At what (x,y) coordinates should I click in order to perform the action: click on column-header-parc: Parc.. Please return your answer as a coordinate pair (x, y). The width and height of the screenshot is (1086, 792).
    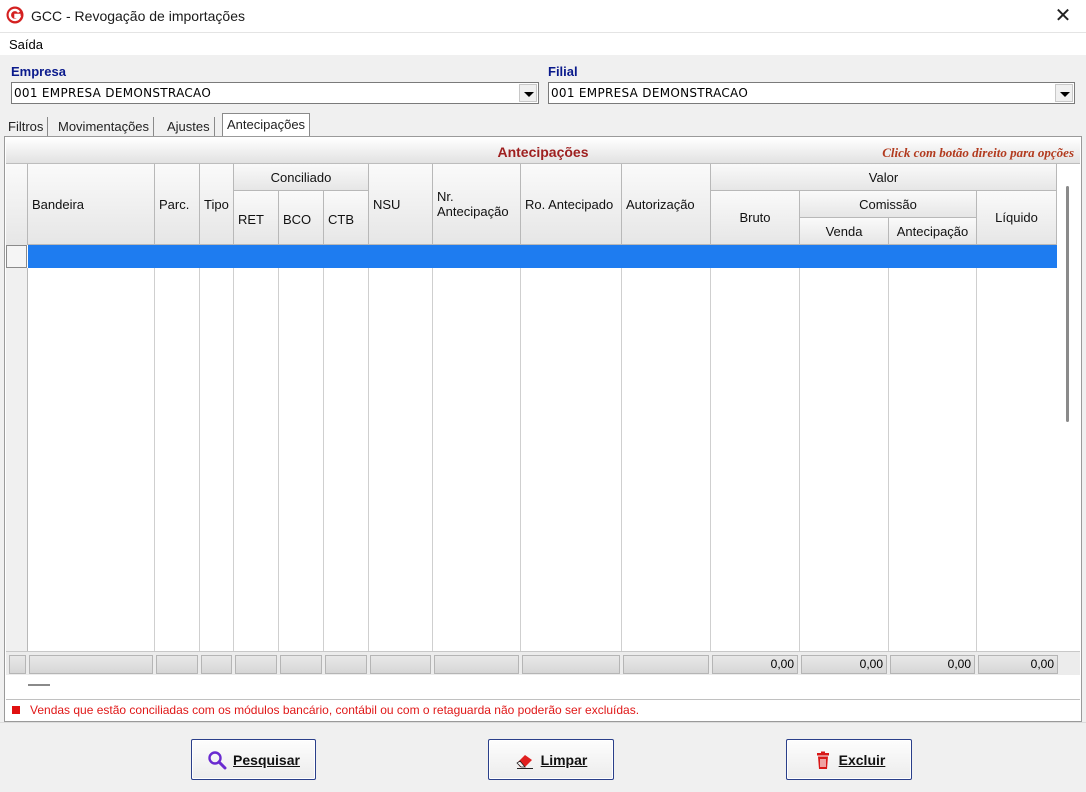
    Looking at the image, I should click on (177, 204).